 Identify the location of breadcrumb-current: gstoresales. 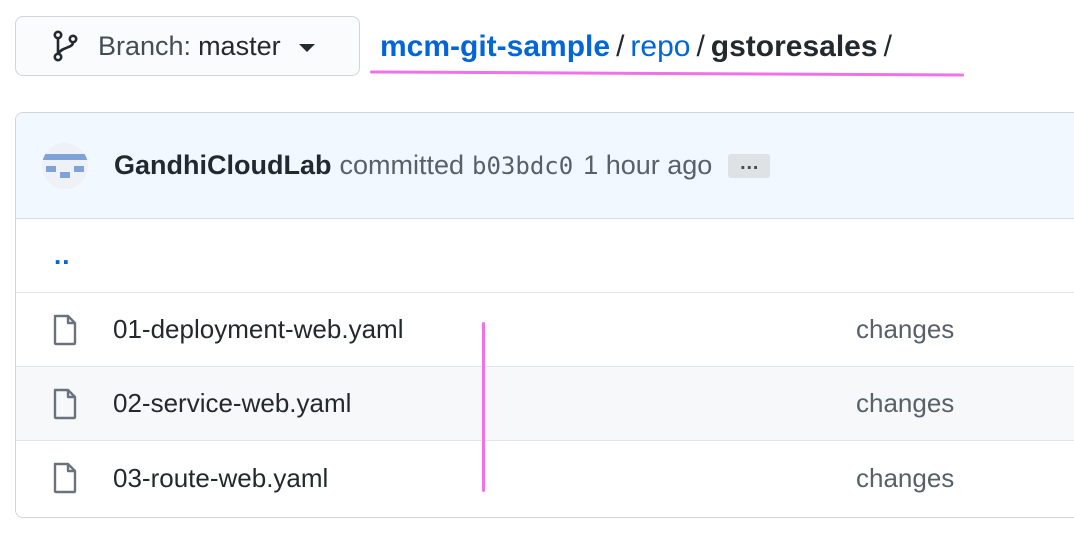
(794, 46).